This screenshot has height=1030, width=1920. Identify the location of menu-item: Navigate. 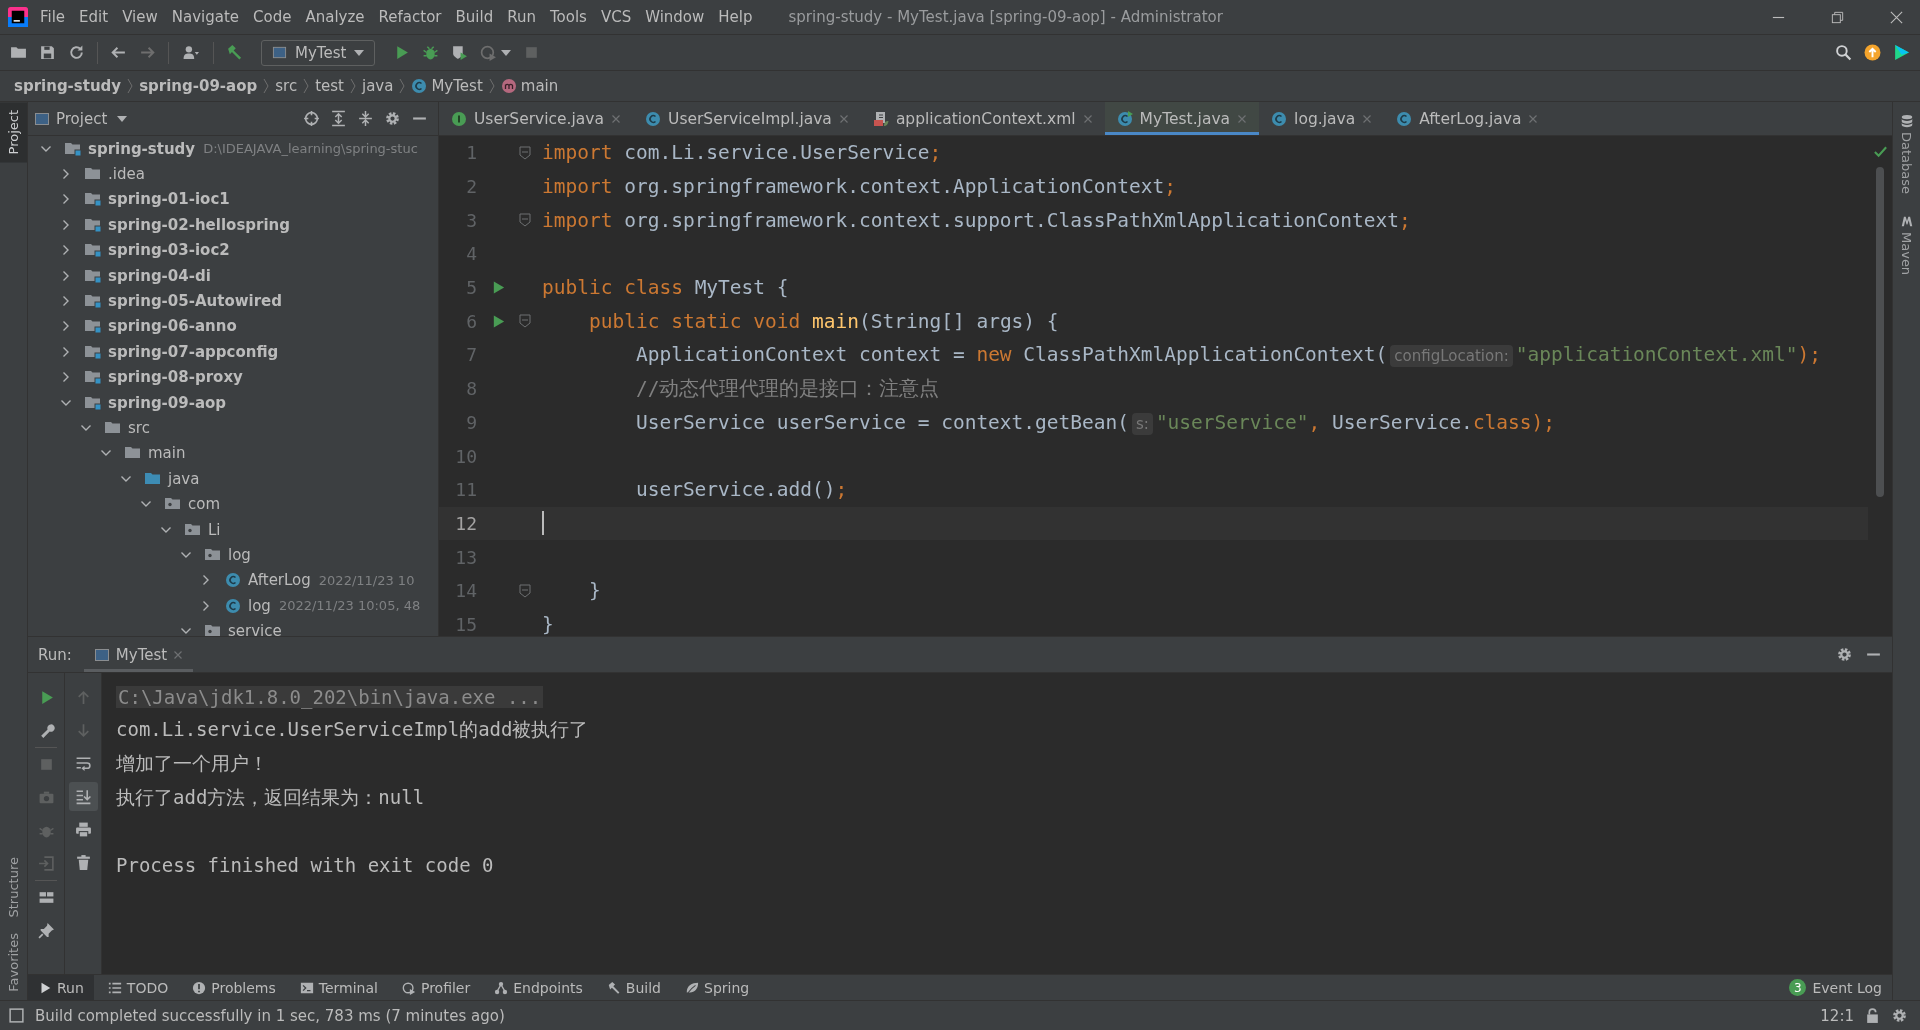
(205, 17).